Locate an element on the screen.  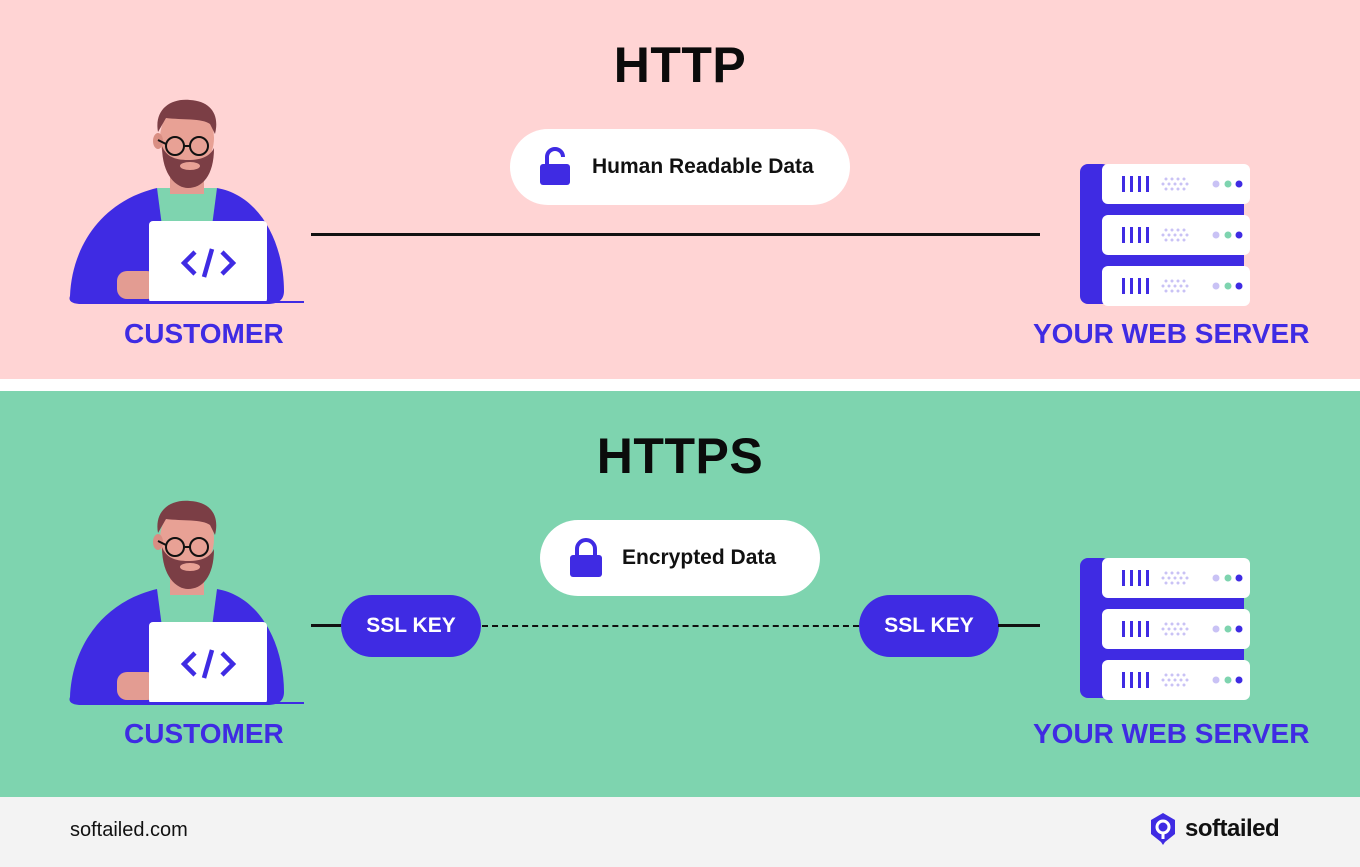
encrypted-data-text: Encrypted Data is located at coordinates (699, 557).